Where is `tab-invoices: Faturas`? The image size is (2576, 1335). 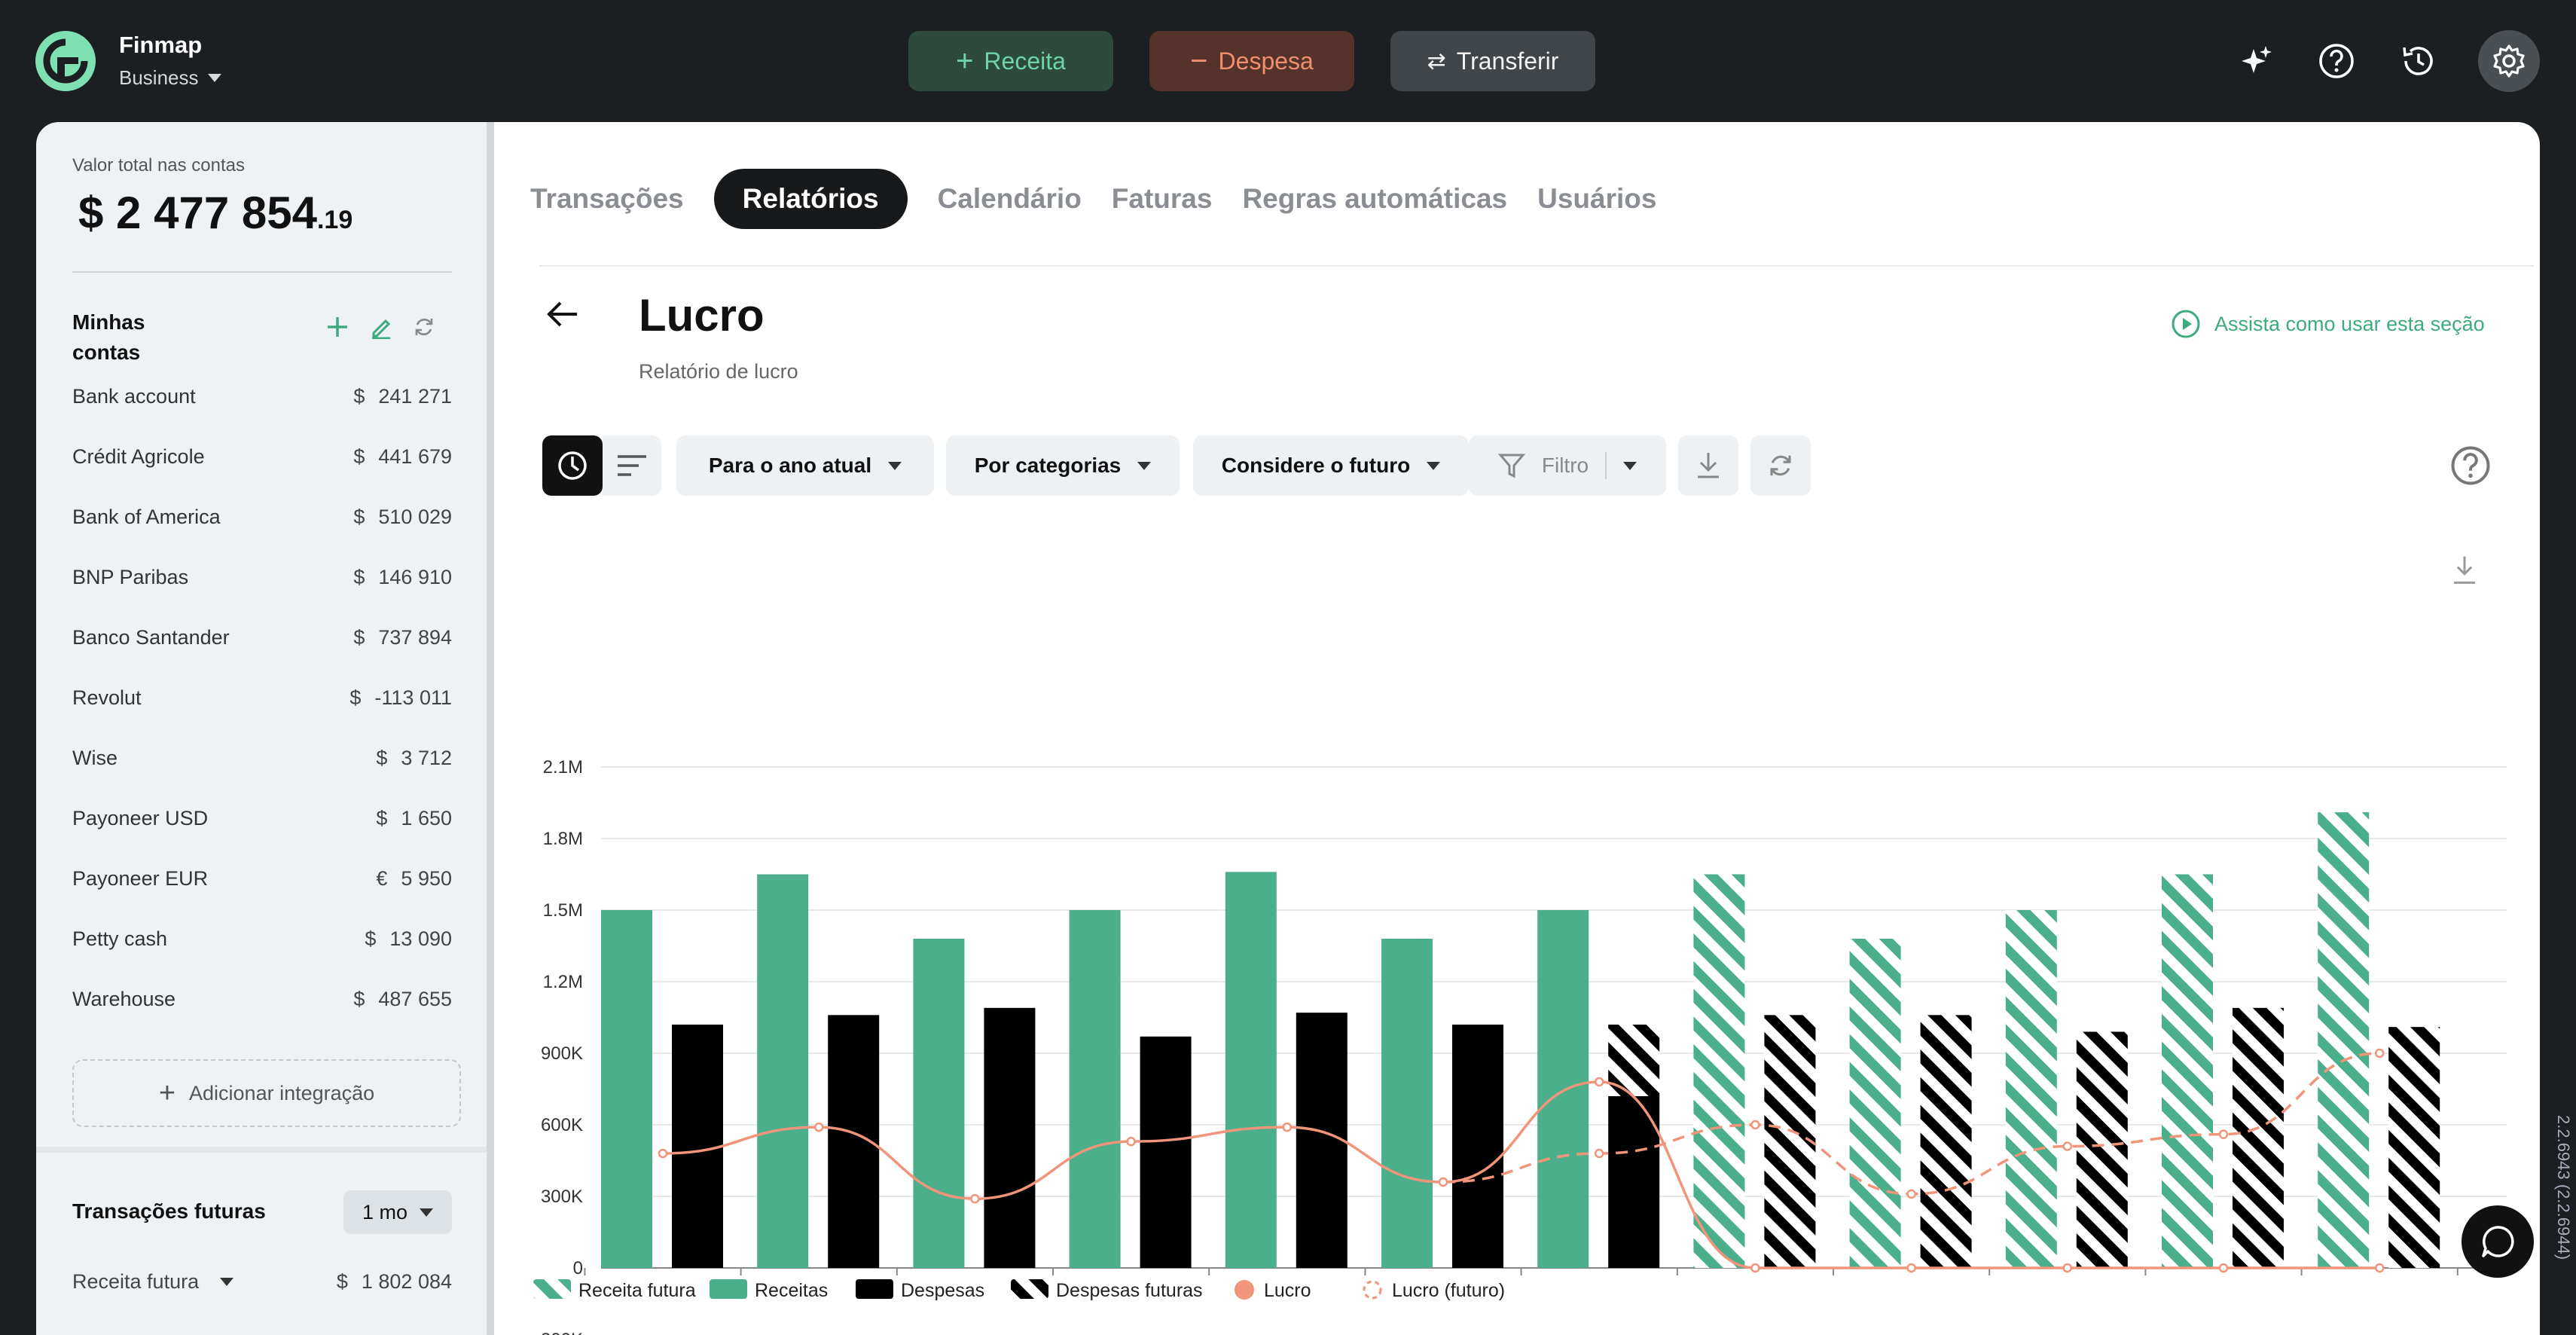
tab-invoices: Faturas is located at coordinates (1163, 199).